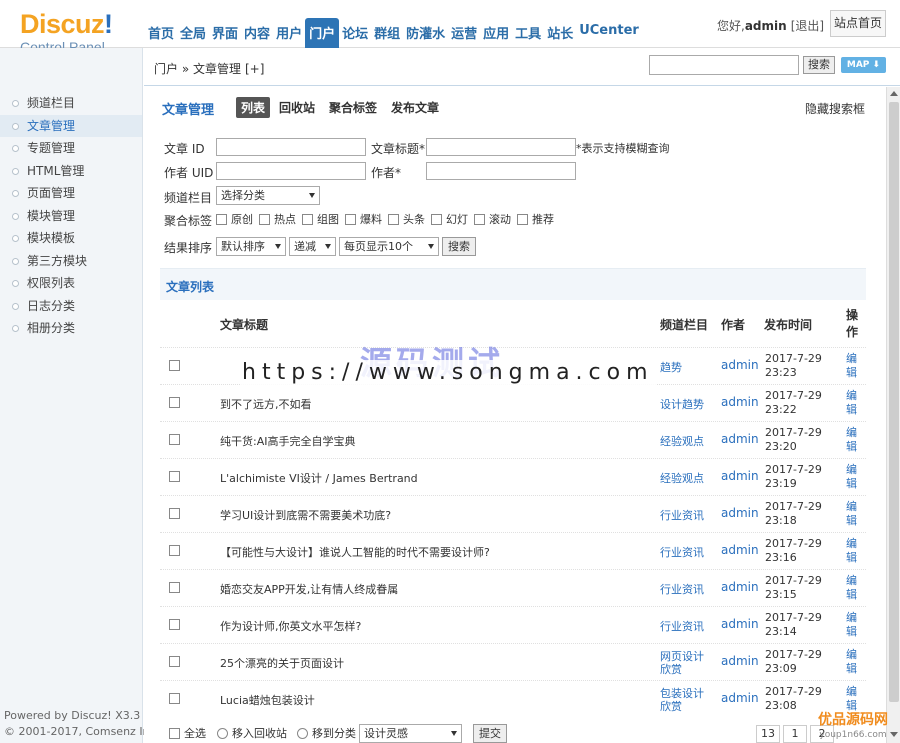 The image size is (900, 743). Describe the element at coordinates (684, 663) in the screenshot. I see `channel-link: 网页设计 欣赏` at that location.